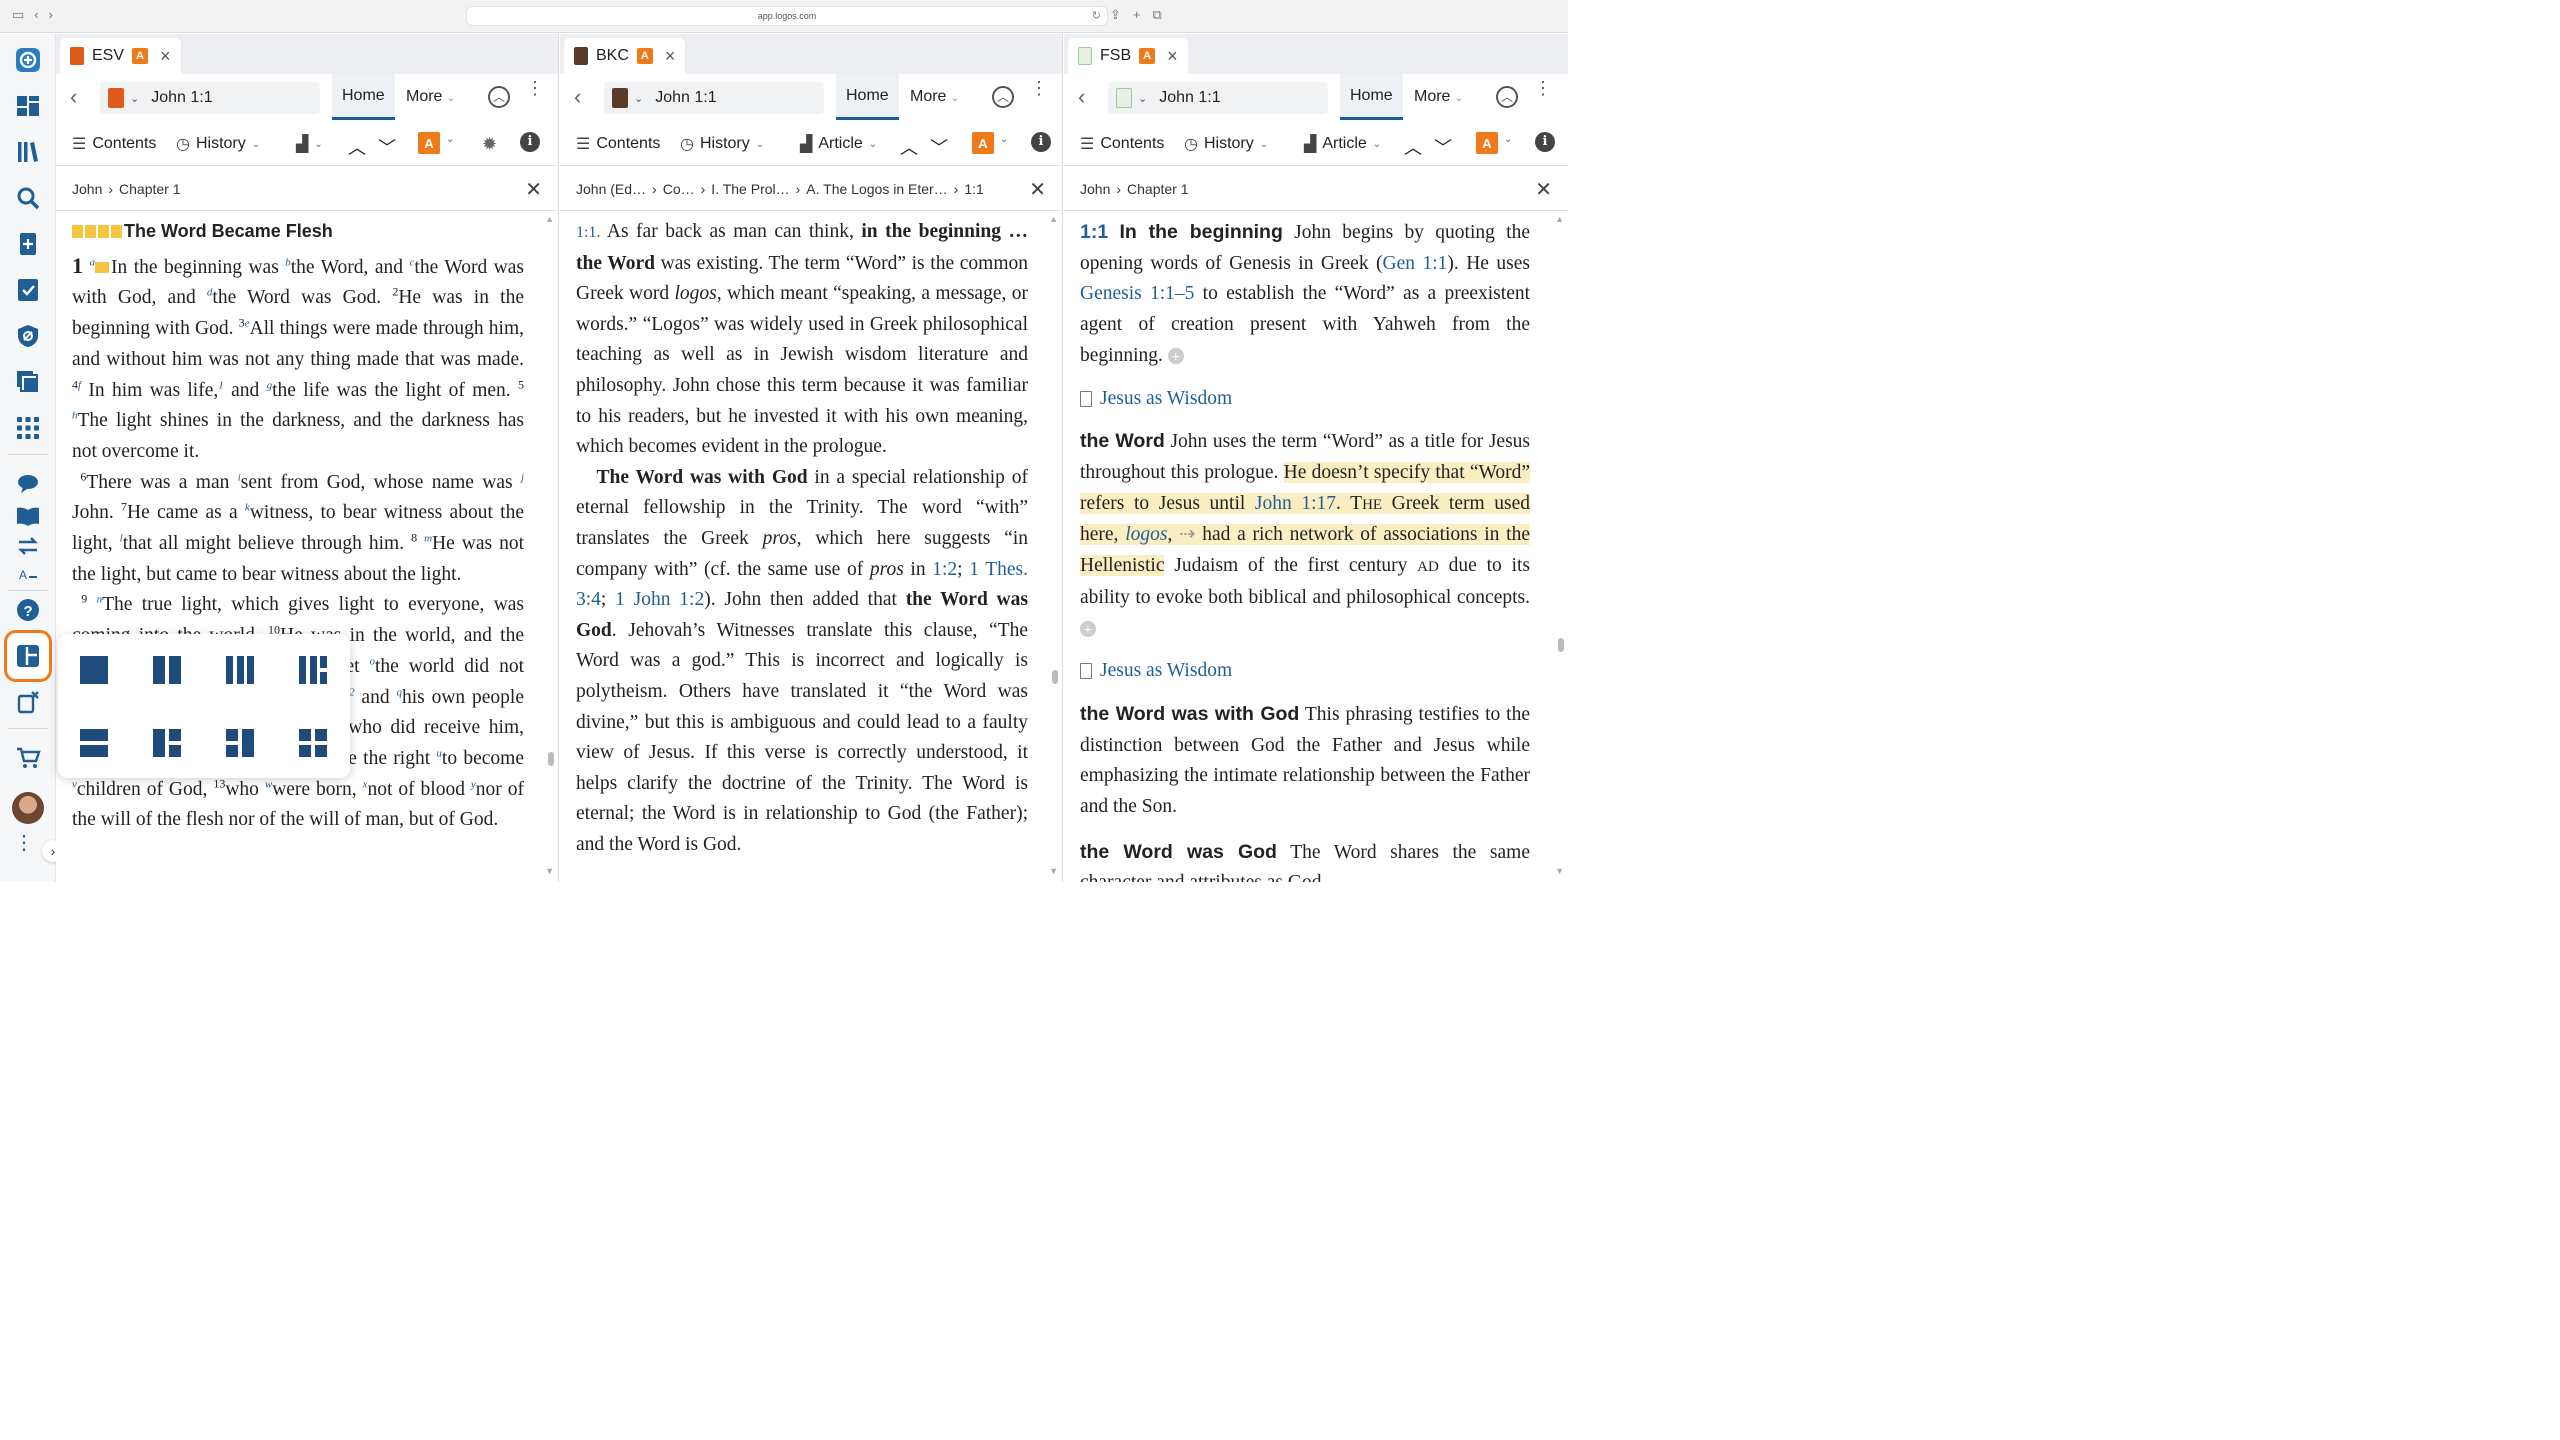 The height and width of the screenshot is (1440, 2560). I want to click on search-icon, so click(28, 198).